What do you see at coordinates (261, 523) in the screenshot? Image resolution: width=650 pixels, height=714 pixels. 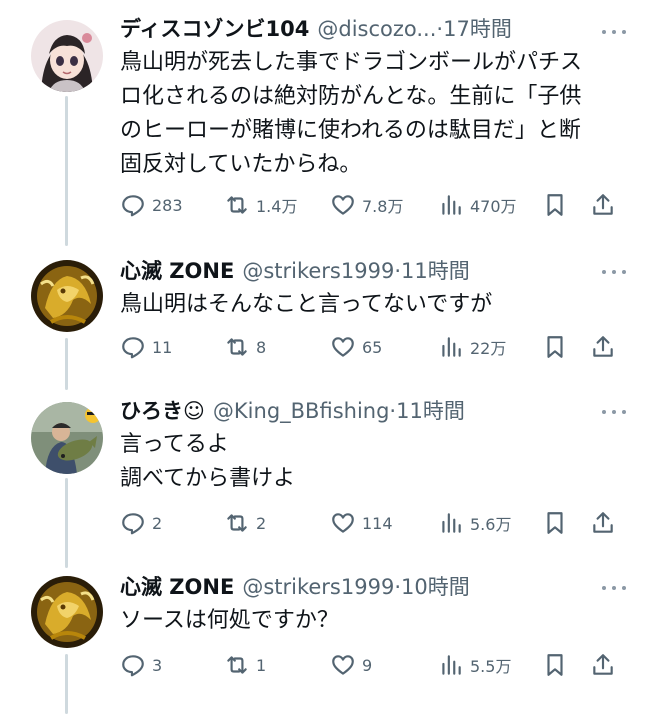 I see `retweet-count: 2` at bounding box center [261, 523].